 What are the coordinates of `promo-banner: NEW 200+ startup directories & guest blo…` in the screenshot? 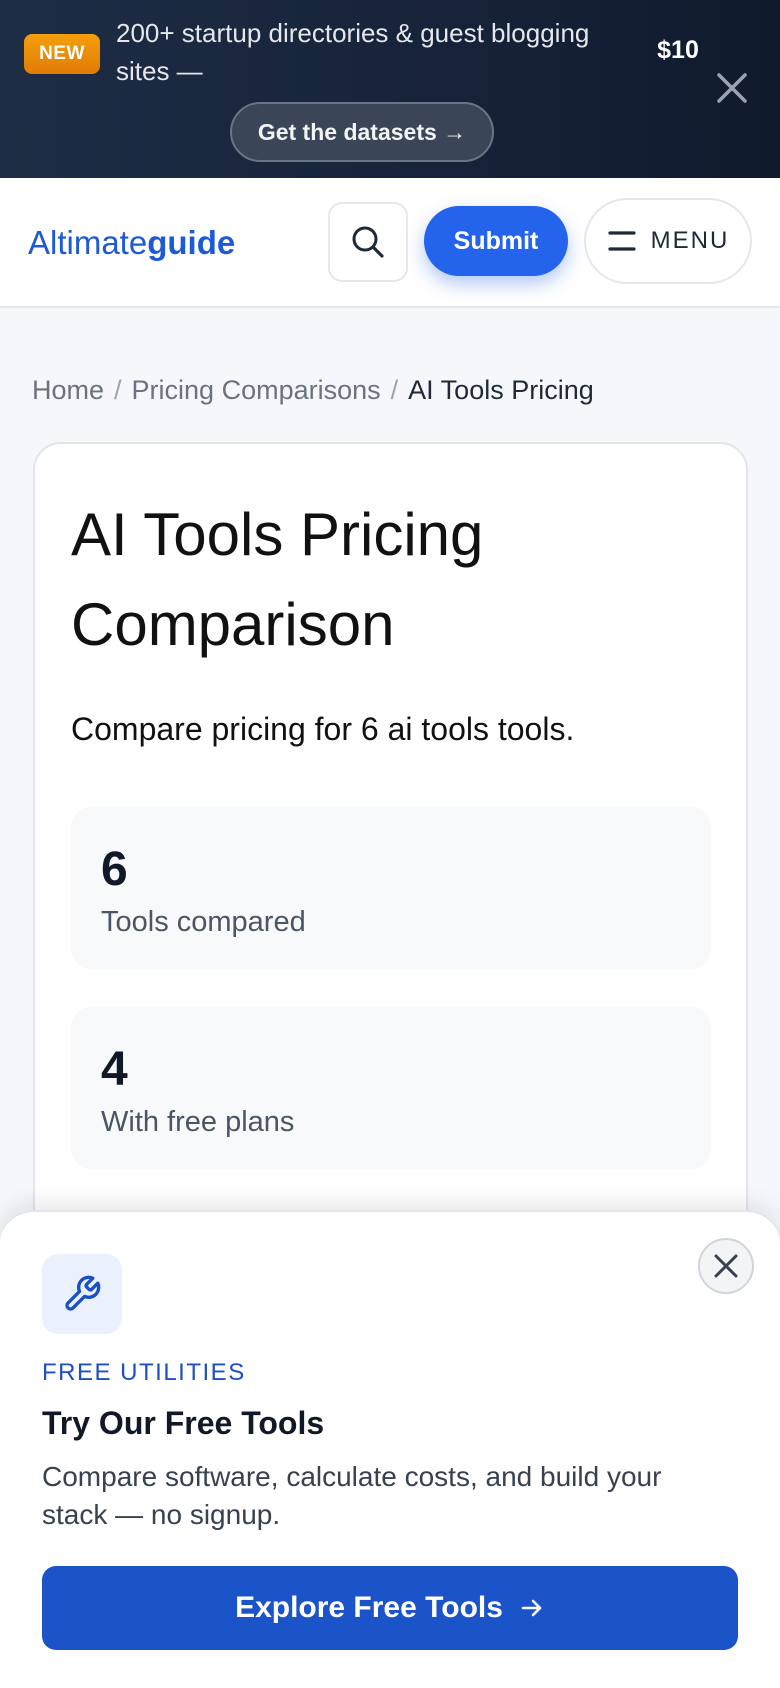 It's located at (390, 89).